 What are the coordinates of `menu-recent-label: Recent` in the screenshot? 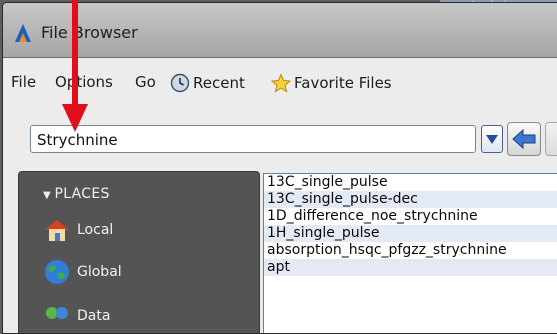 It's located at (219, 83).